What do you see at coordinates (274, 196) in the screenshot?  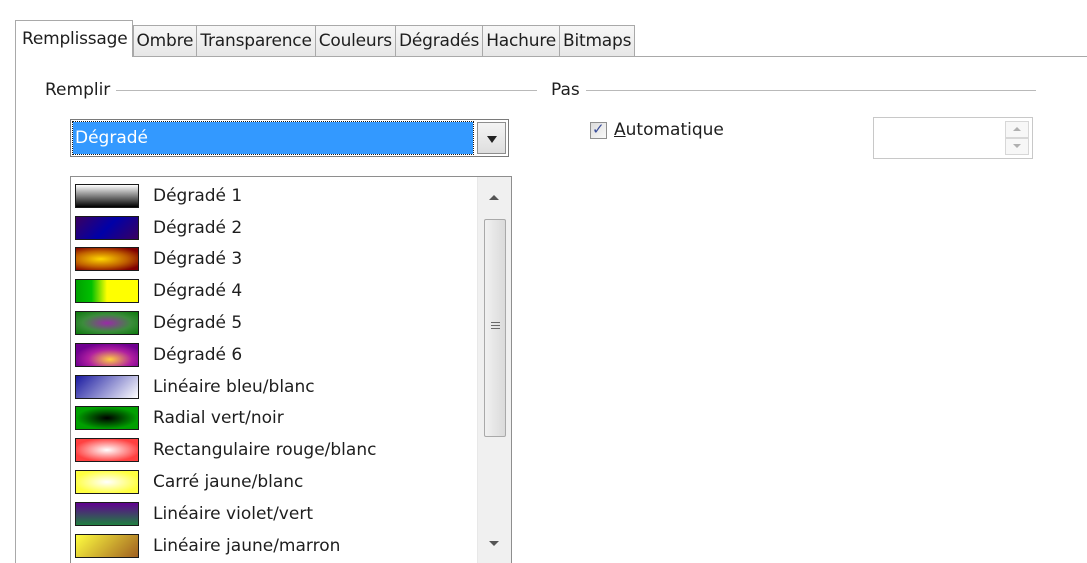 I see `list-item: Dégradé 1` at bounding box center [274, 196].